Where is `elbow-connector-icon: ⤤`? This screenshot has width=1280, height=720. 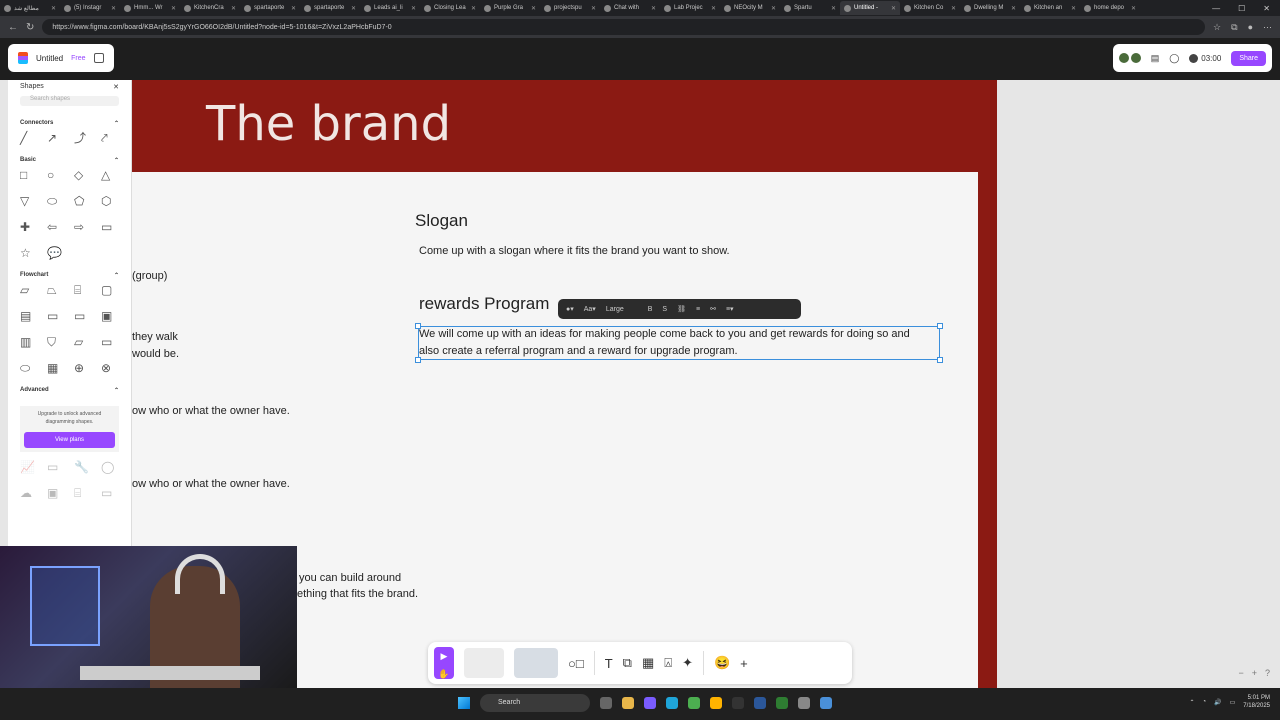
elbow-connector-icon: ⤤ is located at coordinates (114, 138).